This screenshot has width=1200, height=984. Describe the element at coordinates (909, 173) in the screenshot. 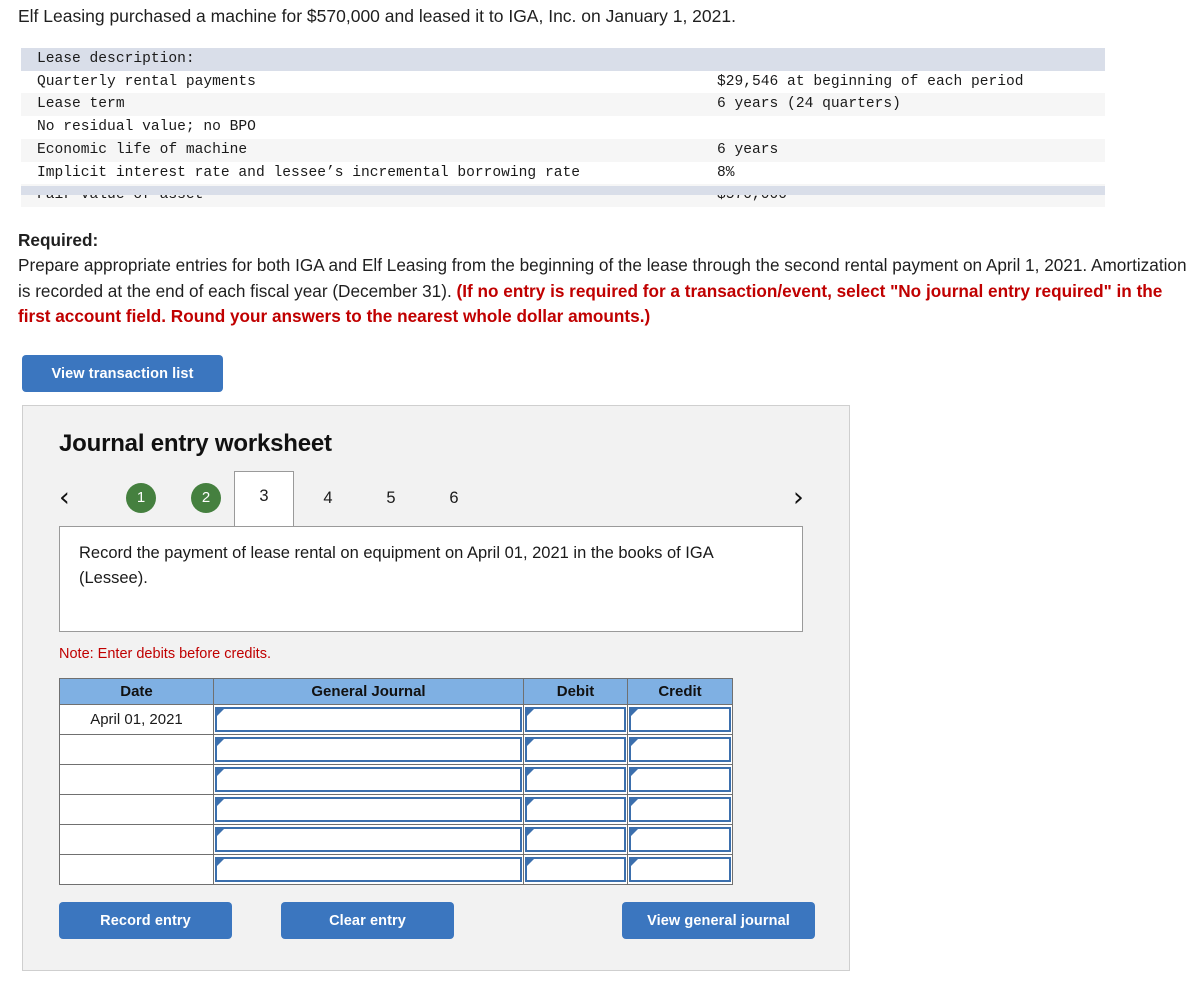

I see `lease-row-value: 8%` at that location.